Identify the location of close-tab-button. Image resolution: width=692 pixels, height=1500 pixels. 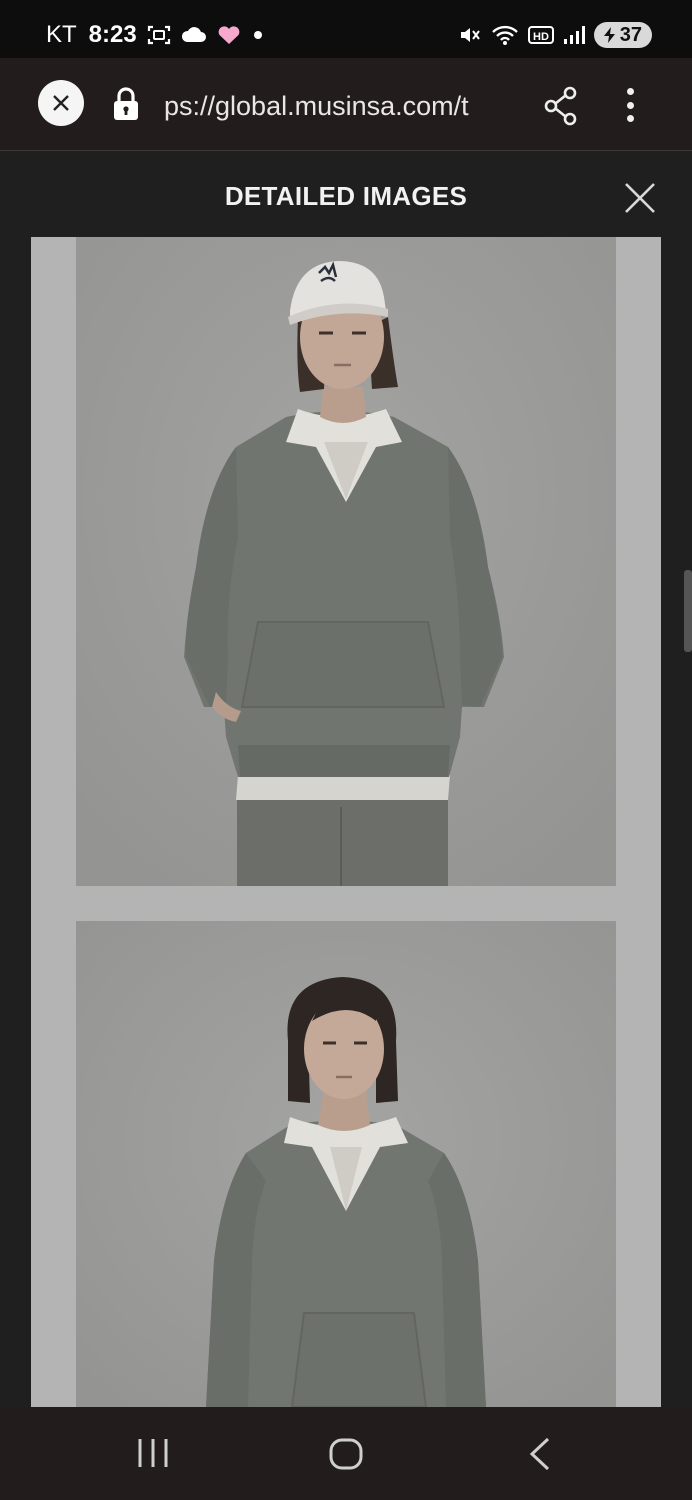
(61, 103).